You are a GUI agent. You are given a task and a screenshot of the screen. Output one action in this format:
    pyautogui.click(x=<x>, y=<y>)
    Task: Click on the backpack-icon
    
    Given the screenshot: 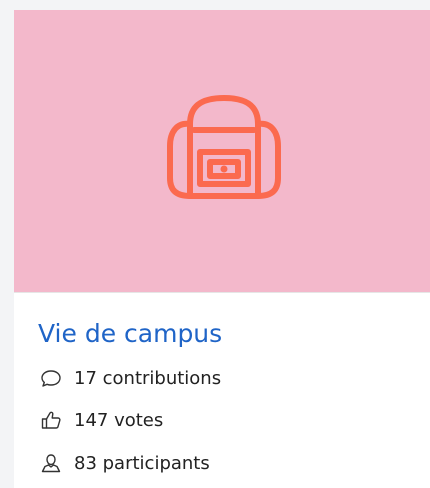 What is the action you would take?
    pyautogui.click(x=224, y=147)
    